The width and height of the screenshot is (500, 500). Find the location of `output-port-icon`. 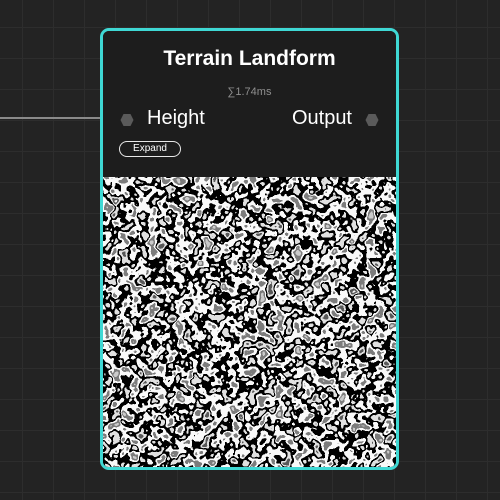

output-port-icon is located at coordinates (372, 120).